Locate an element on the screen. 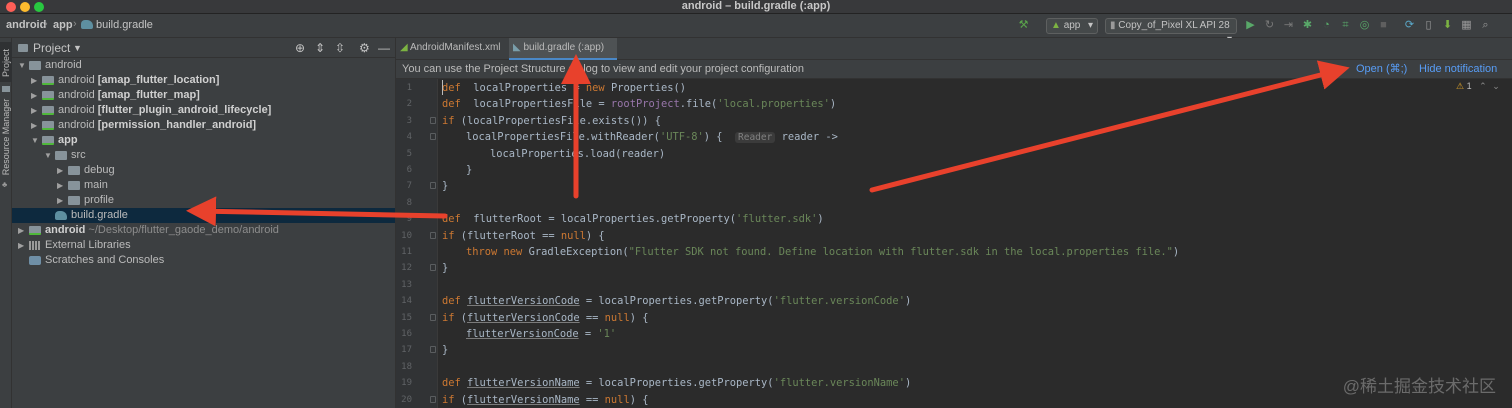  tab-label: build.gradle (:app) is located at coordinates (564, 47).